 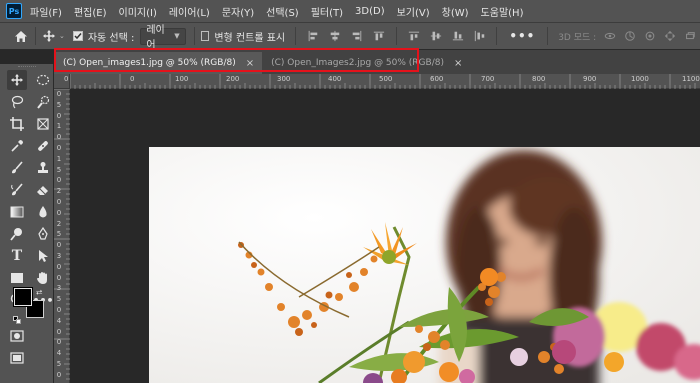 I want to click on options-bar: ⌄ 자동 선택 : 레이어 ▼ 변형 컨트롤 표시 ••• 3D 모드 :, so click(x=350, y=36).